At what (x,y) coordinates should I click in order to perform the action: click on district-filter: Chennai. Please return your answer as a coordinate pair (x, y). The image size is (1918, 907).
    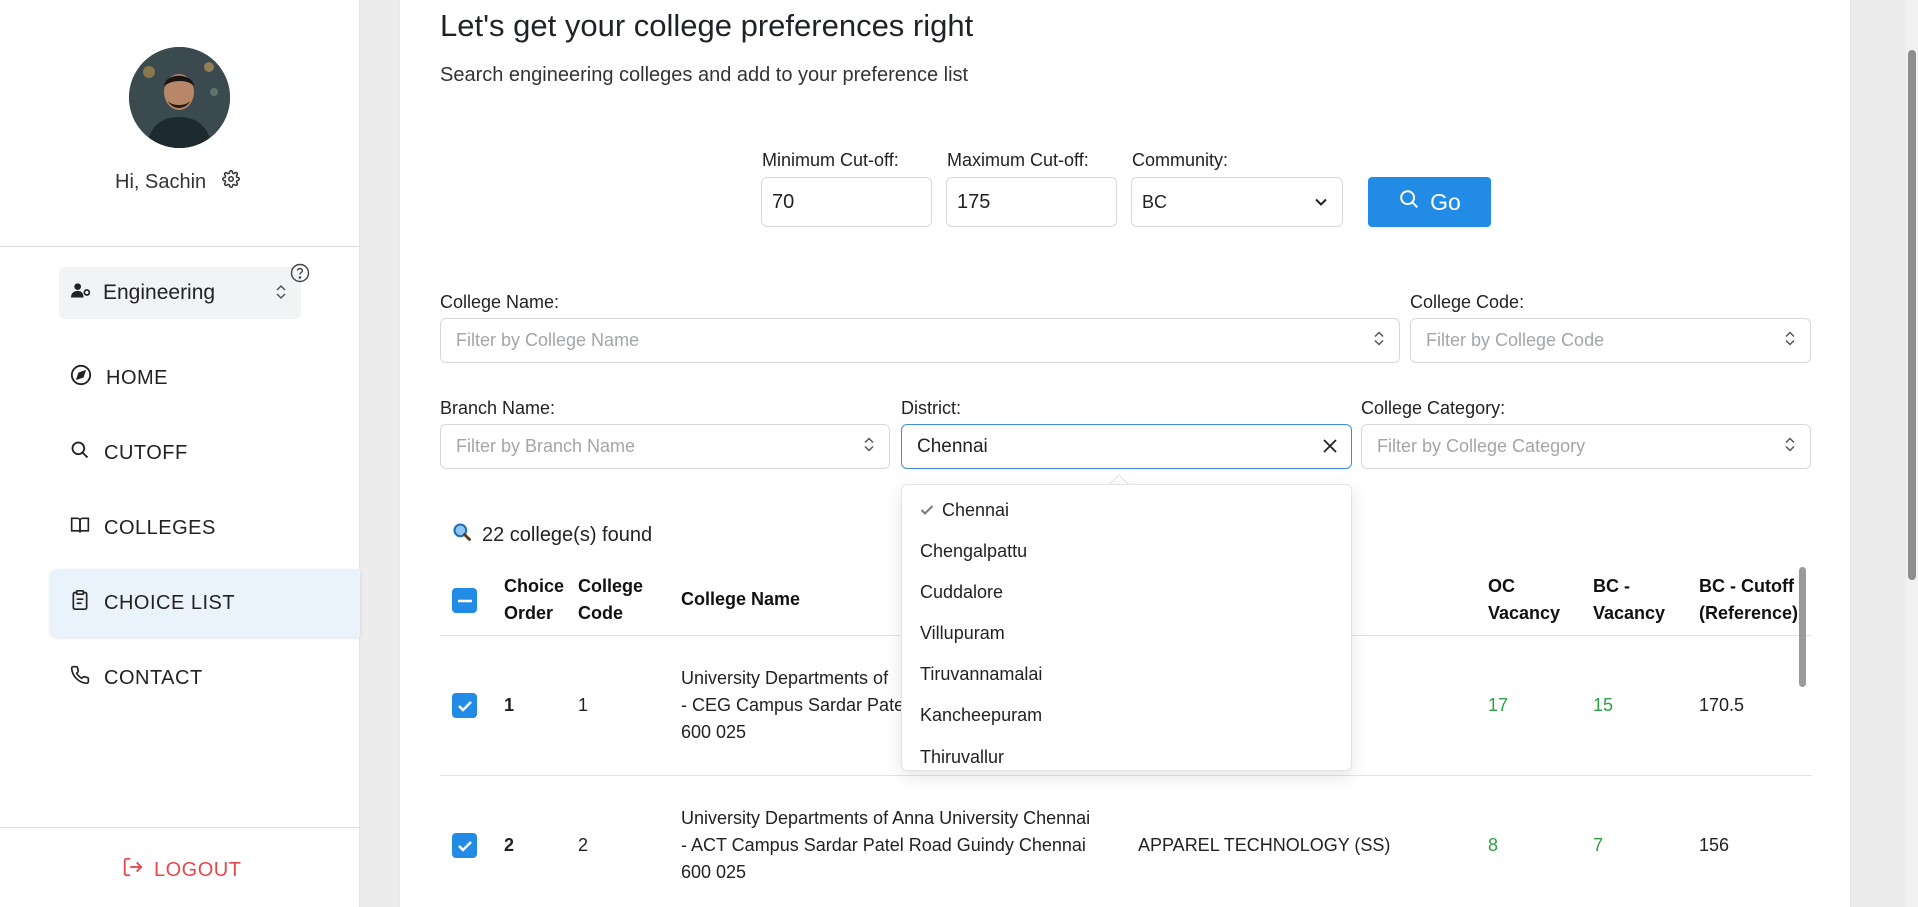
    Looking at the image, I should click on (1126, 446).